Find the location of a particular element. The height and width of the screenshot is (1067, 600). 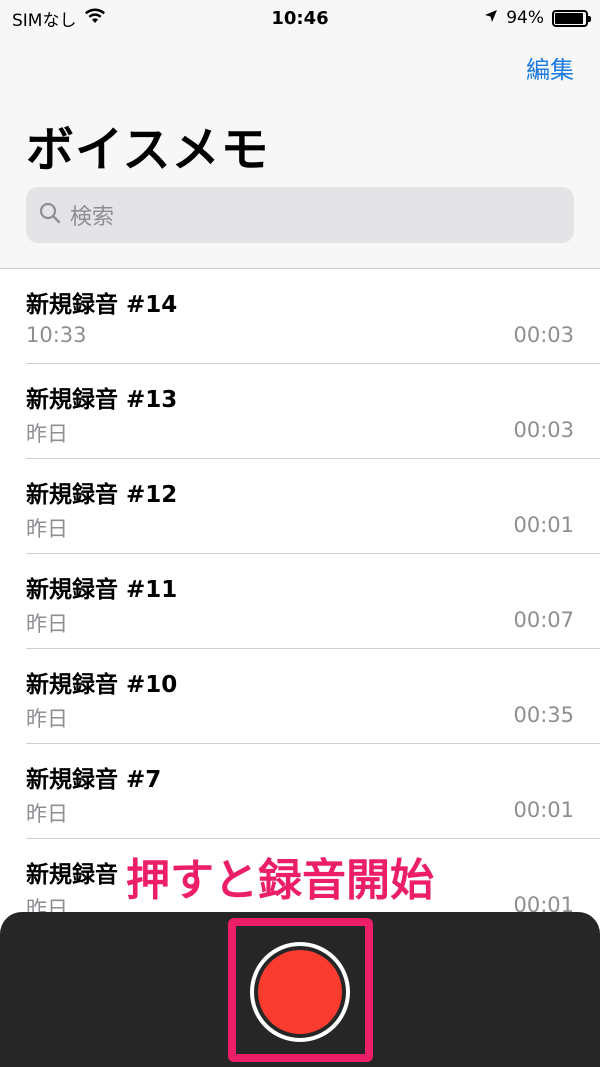

edit-button: 編集 is located at coordinates (550, 67).